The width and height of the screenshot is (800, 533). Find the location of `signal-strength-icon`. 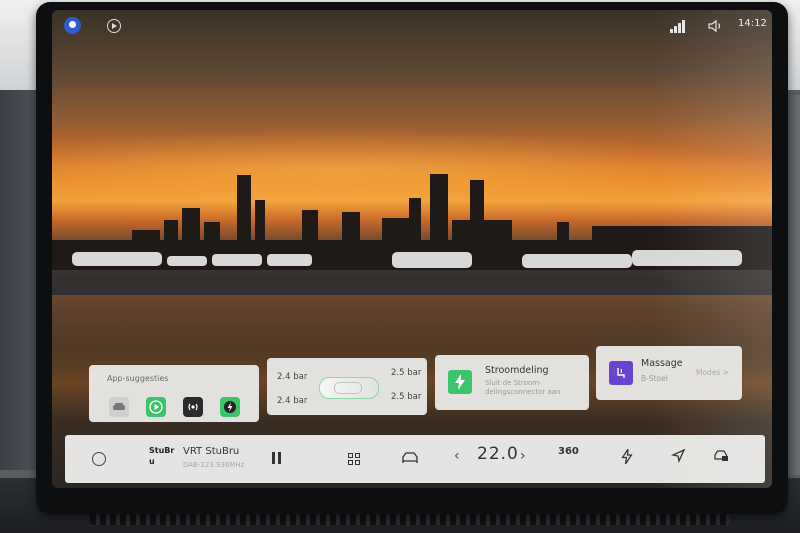

signal-strength-icon is located at coordinates (678, 26).